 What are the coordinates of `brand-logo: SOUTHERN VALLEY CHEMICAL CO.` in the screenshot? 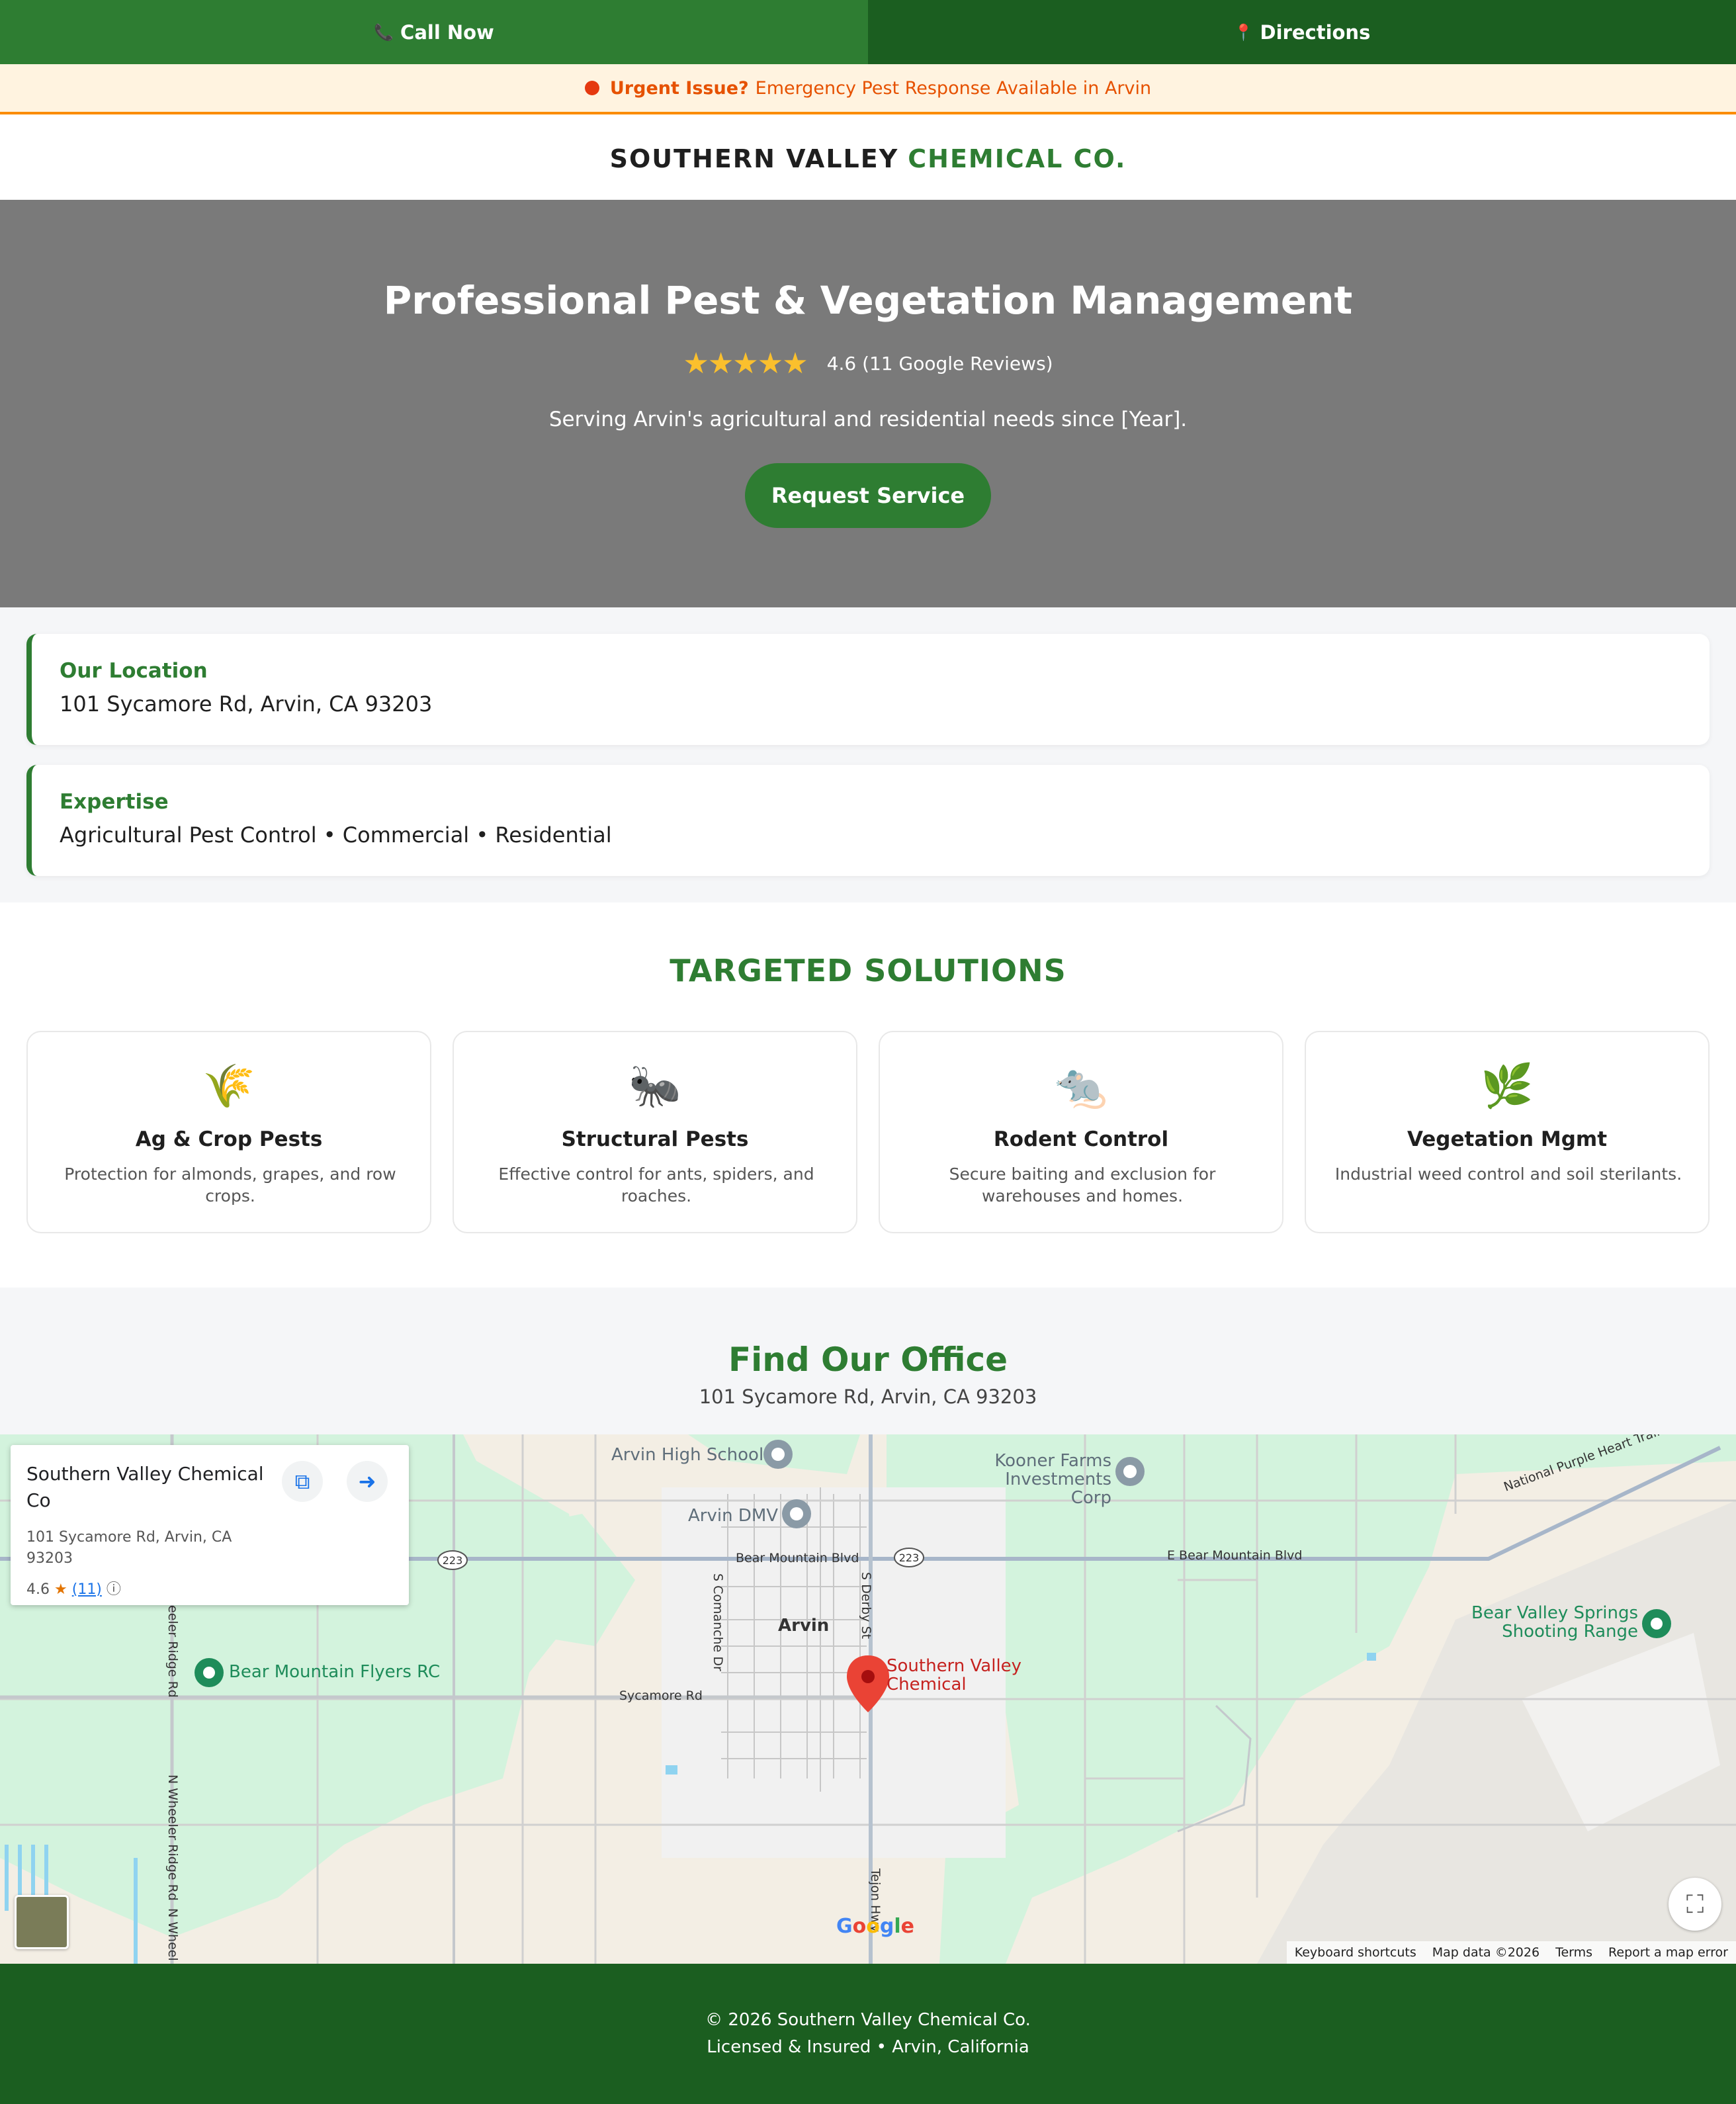 It's located at (868, 158).